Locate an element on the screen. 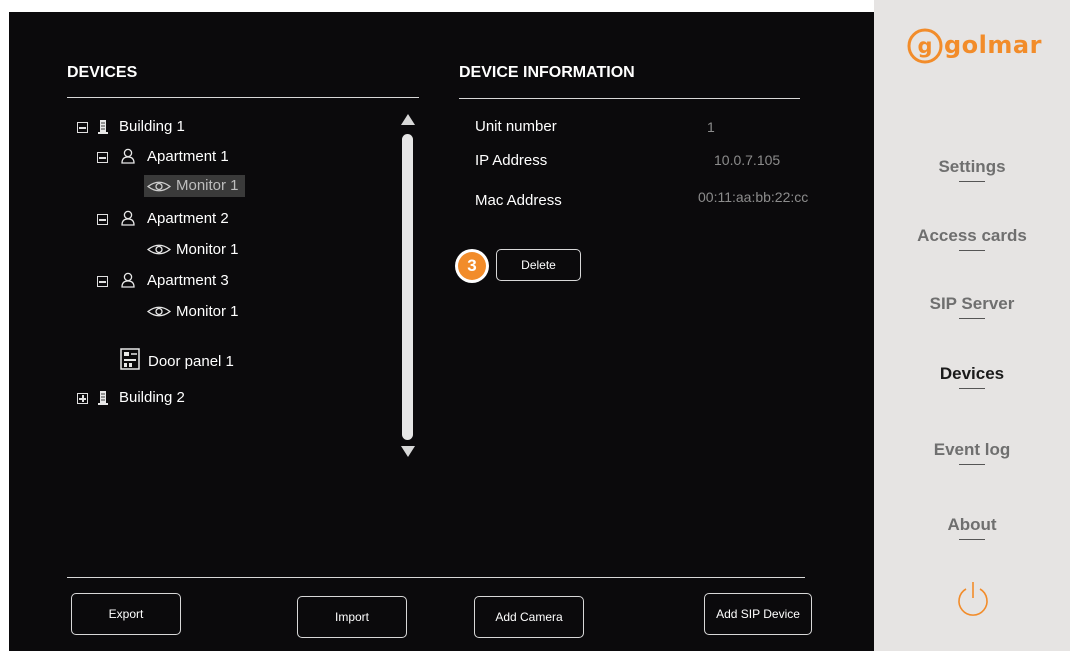 Image resolution: width=1070 pixels, height=651 pixels. export-button: Export is located at coordinates (126, 614).